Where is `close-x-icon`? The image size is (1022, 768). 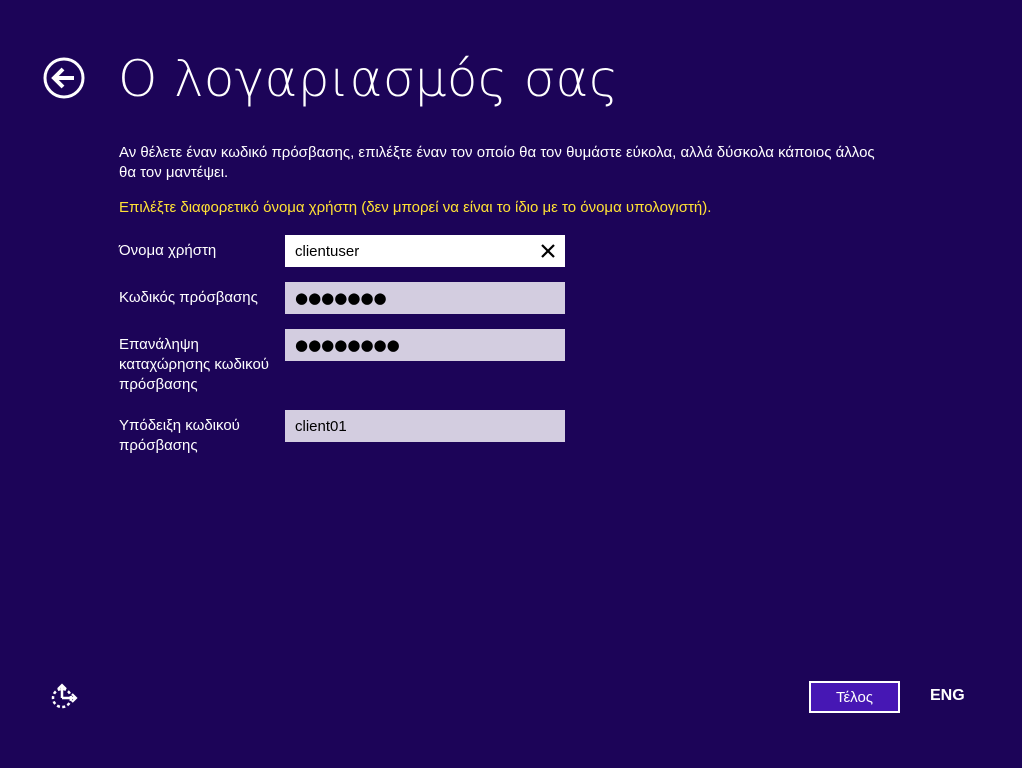 close-x-icon is located at coordinates (548, 251).